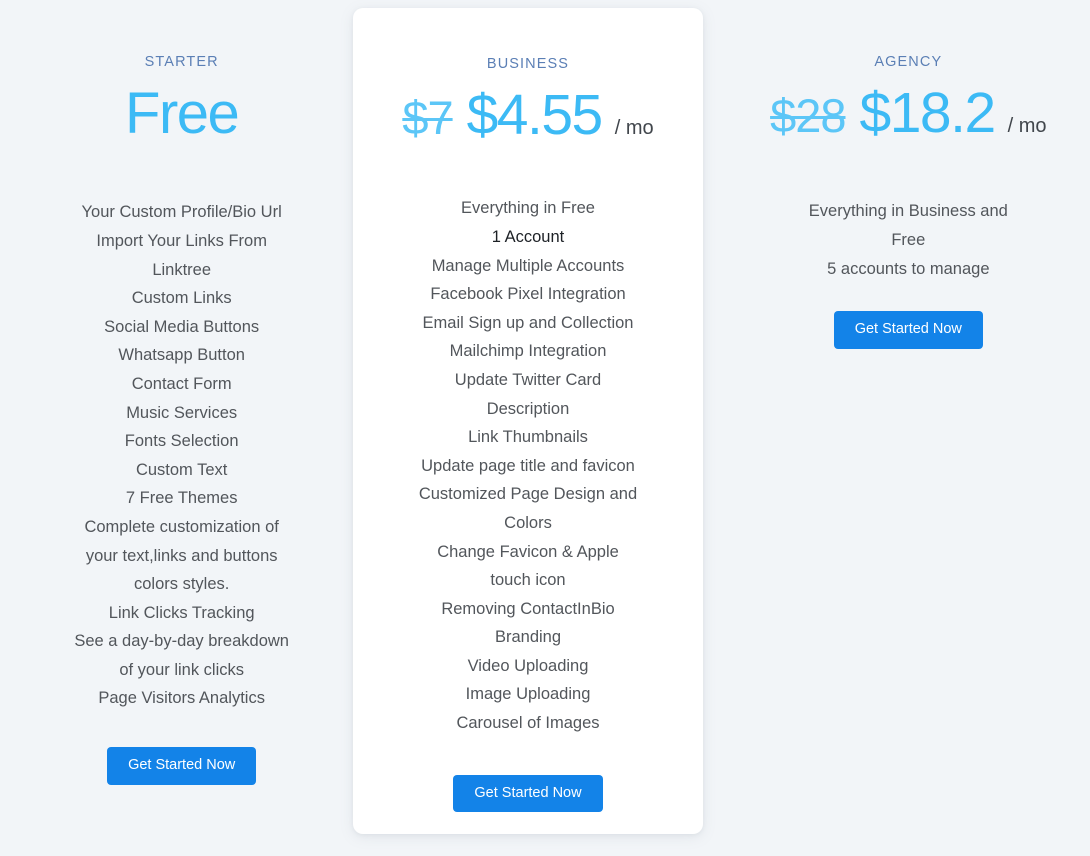 This screenshot has width=1090, height=856. I want to click on feature-item: Facebook Pixel Integration, so click(528, 294).